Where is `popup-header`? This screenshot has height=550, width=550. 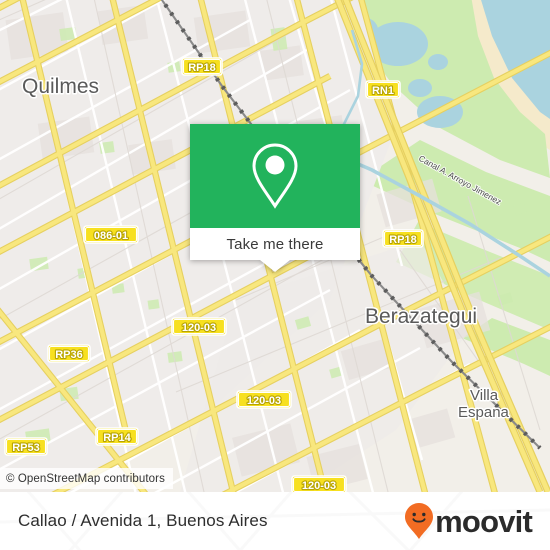 popup-header is located at coordinates (275, 176).